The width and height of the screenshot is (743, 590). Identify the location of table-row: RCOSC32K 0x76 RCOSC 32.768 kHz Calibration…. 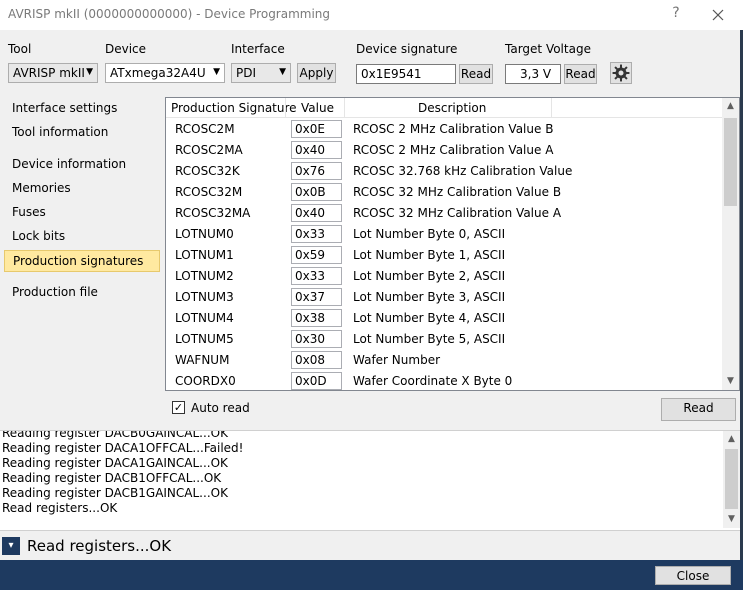
(445, 171).